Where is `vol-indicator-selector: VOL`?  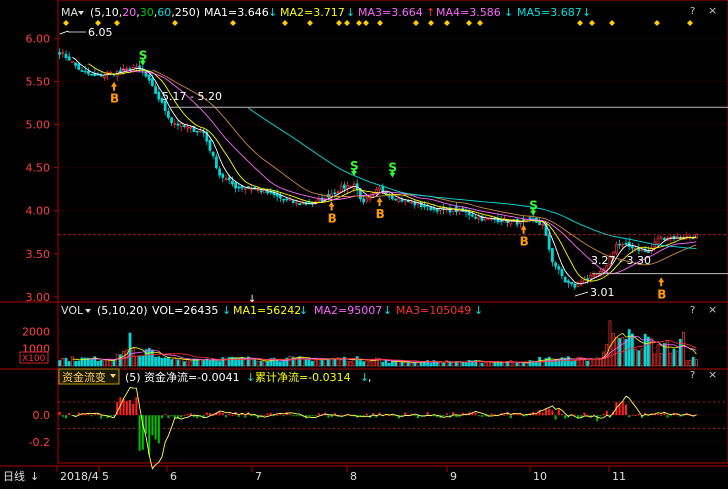 vol-indicator-selector: VOL is located at coordinates (72, 310).